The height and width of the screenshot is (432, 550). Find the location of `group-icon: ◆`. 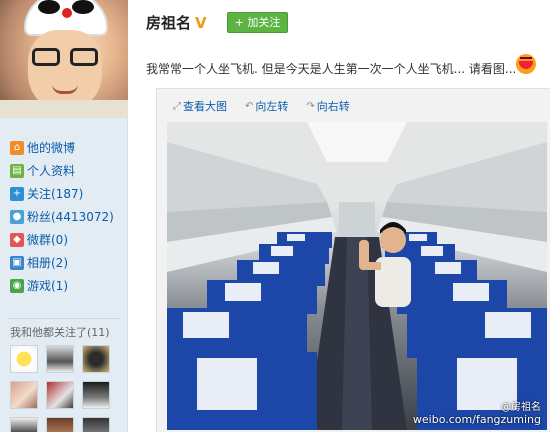

group-icon: ◆ is located at coordinates (17, 239).